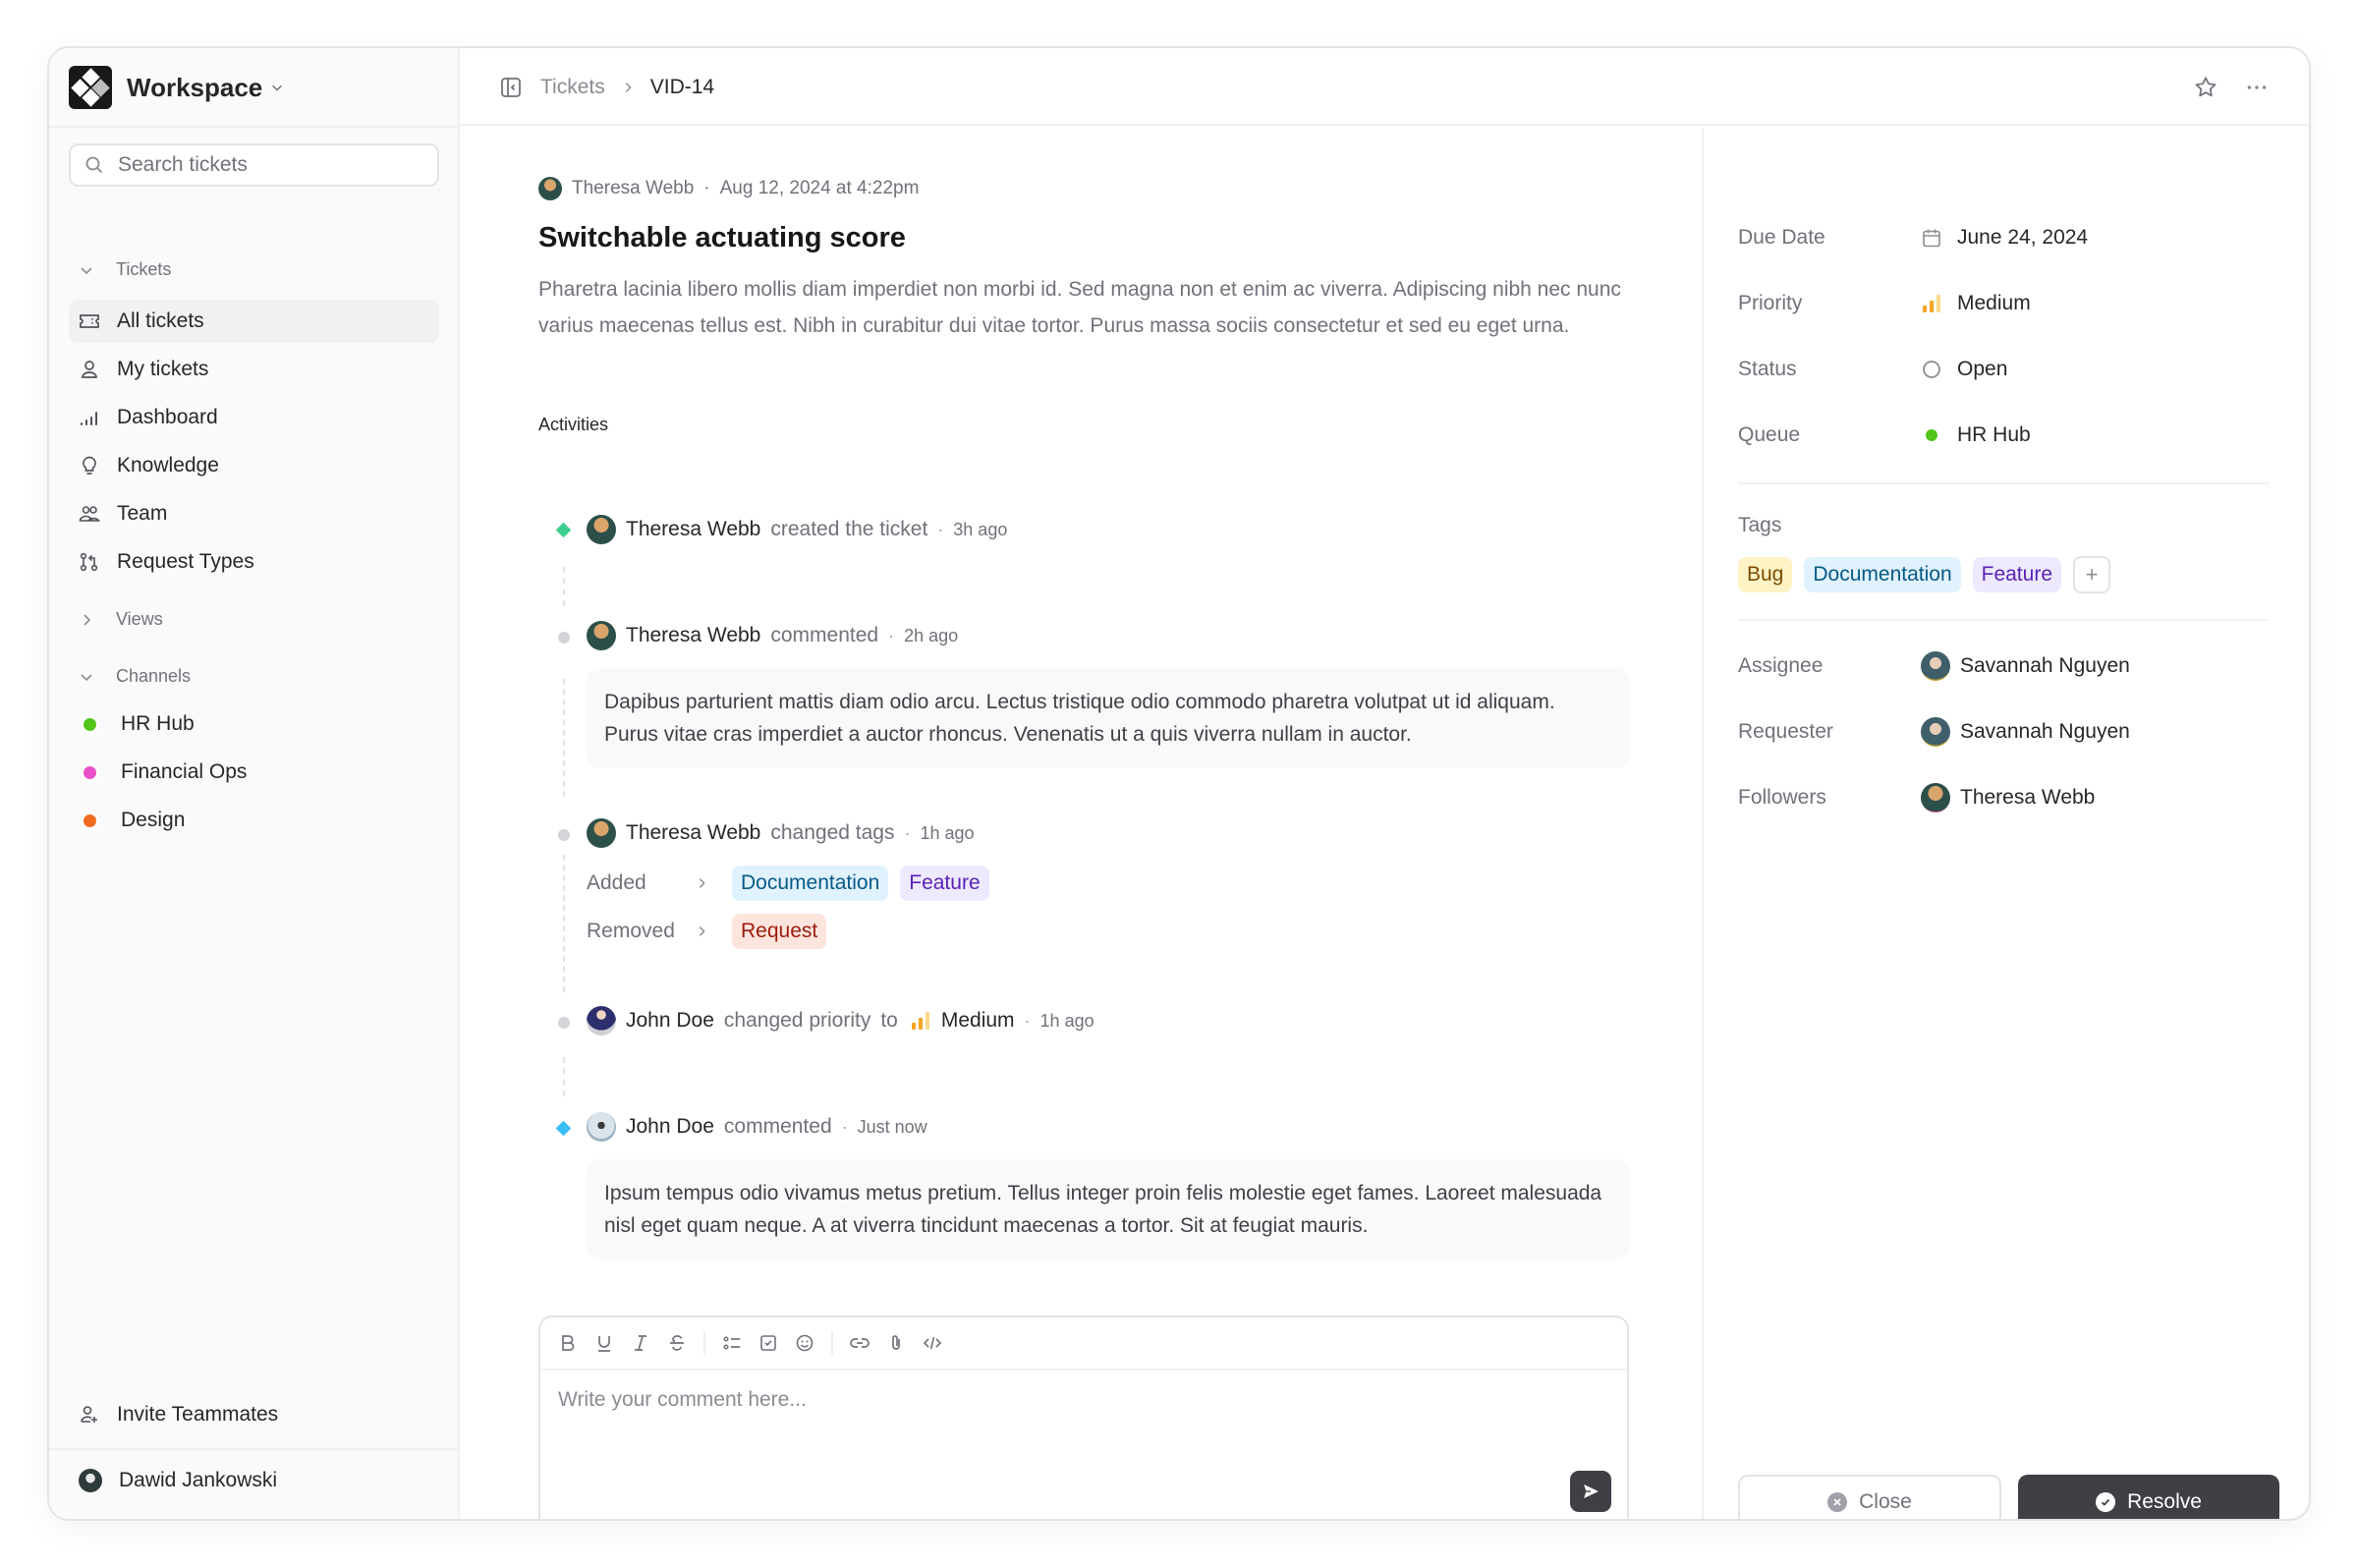 The height and width of the screenshot is (1568, 2358). I want to click on sidebar-item-knowledge: Knowledge, so click(254, 465).